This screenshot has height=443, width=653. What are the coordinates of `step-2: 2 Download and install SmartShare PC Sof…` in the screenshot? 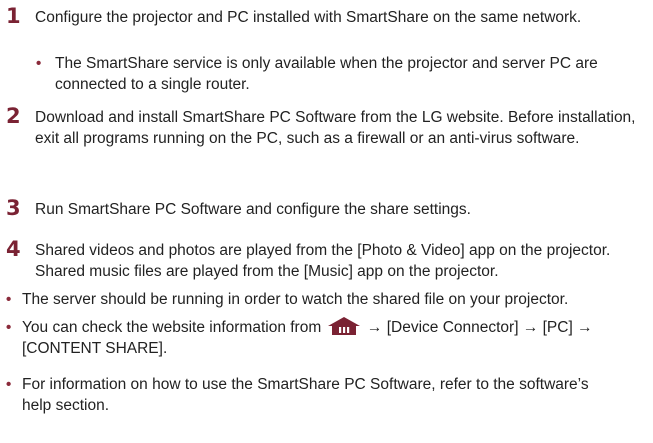 It's located at (326, 126).